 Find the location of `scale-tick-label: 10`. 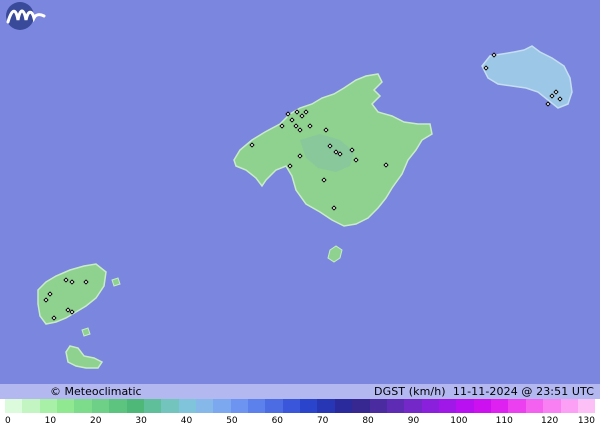

scale-tick-label: 10 is located at coordinates (50, 421).